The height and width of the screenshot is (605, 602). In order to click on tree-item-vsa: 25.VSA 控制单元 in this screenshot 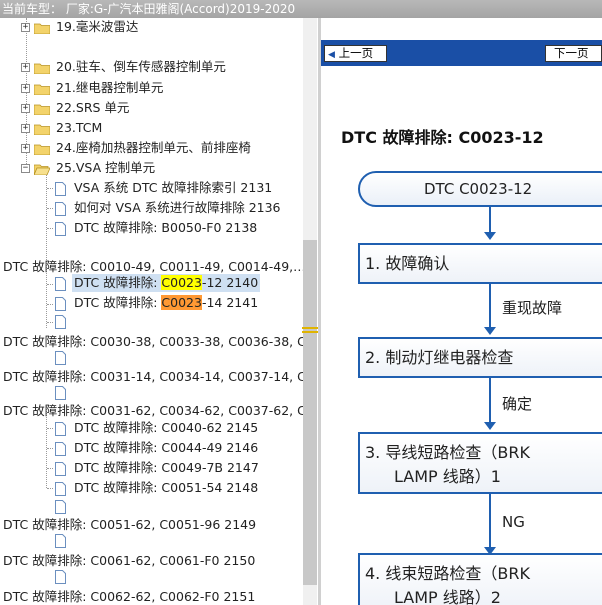, I will do `click(105, 168)`.